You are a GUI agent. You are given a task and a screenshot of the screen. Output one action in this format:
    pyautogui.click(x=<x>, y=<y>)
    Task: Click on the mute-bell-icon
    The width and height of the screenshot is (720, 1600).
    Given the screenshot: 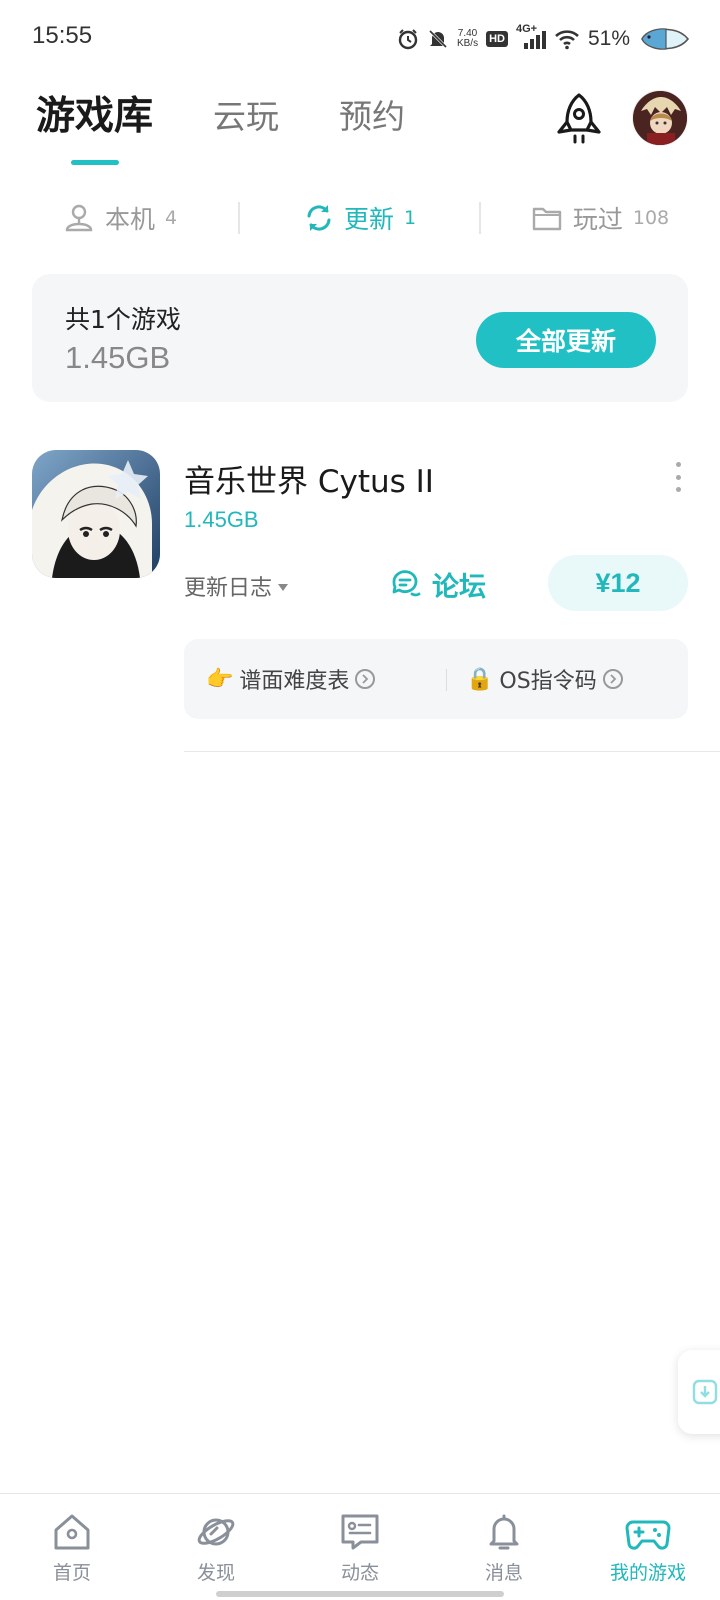 What is the action you would take?
    pyautogui.click(x=438, y=39)
    